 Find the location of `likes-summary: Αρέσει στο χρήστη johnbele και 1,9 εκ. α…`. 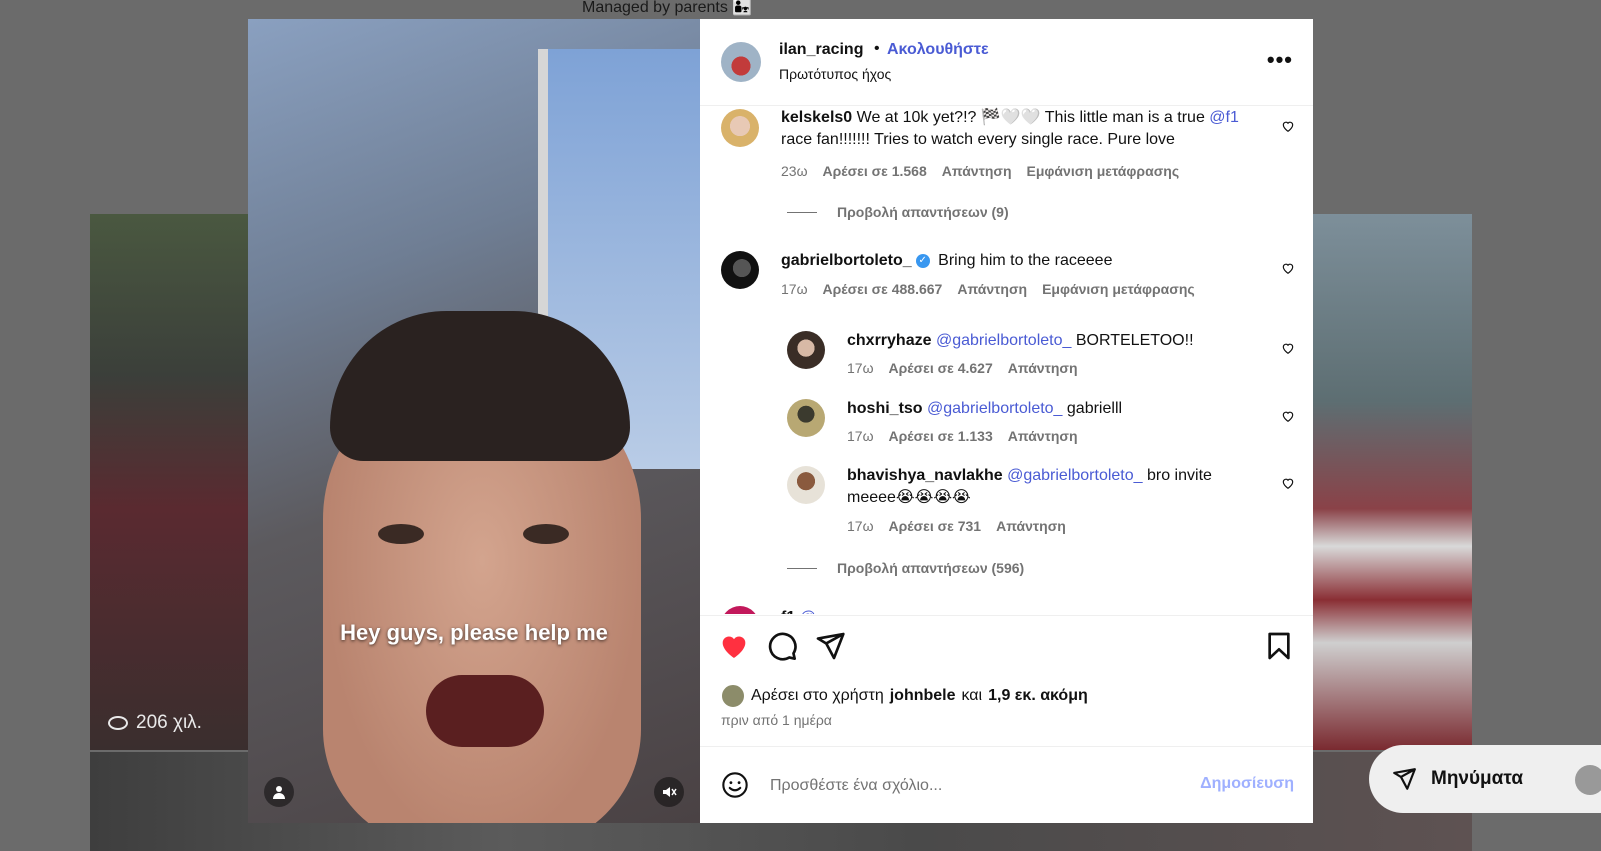

likes-summary: Αρέσει στο χρήστη johnbele και 1,9 εκ. α… is located at coordinates (904, 696).